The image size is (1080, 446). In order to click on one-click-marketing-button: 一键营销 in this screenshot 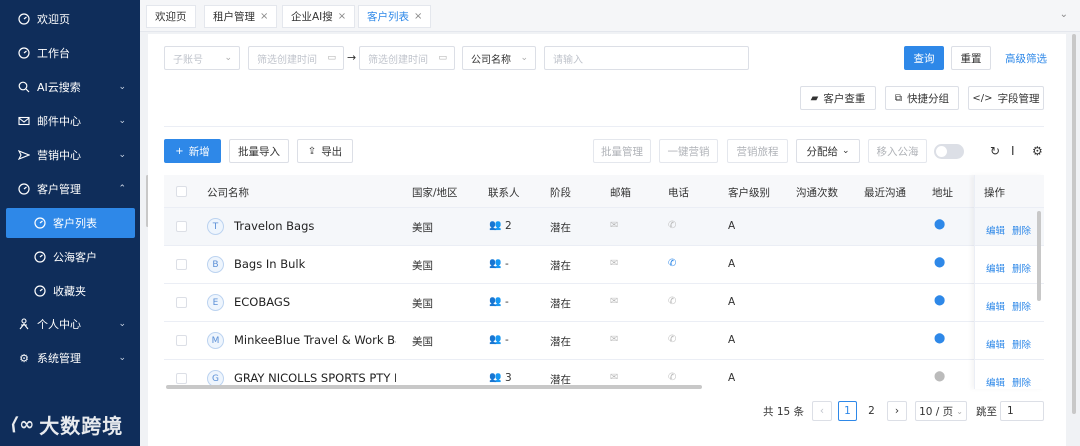, I will do `click(688, 151)`.